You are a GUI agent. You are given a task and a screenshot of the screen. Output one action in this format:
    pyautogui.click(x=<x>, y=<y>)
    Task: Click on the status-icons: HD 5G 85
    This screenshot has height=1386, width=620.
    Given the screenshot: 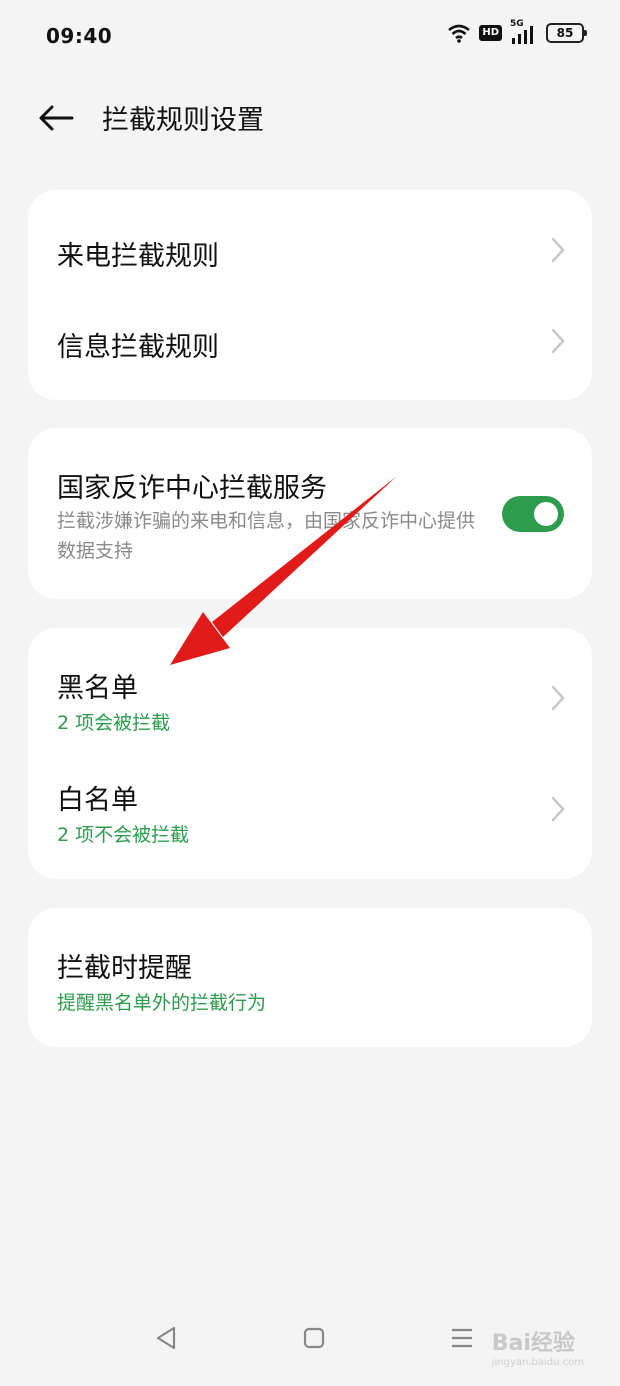 What is the action you would take?
    pyautogui.click(x=517, y=31)
    